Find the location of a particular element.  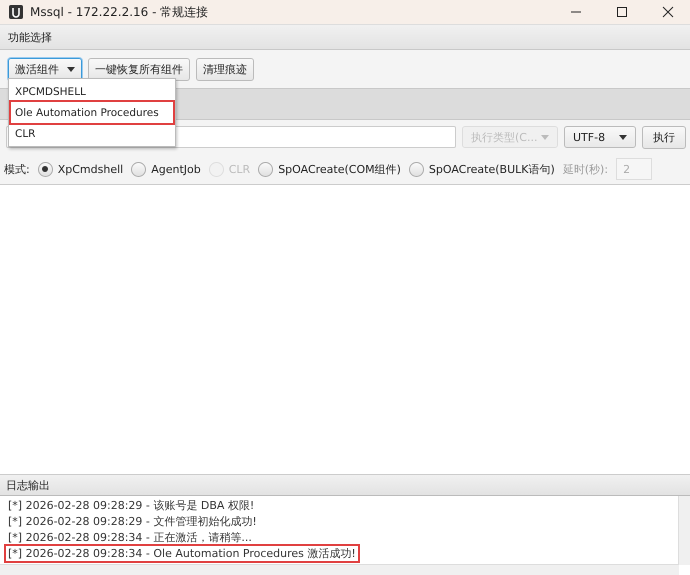

delay-label: 延时(秒): is located at coordinates (585, 169).